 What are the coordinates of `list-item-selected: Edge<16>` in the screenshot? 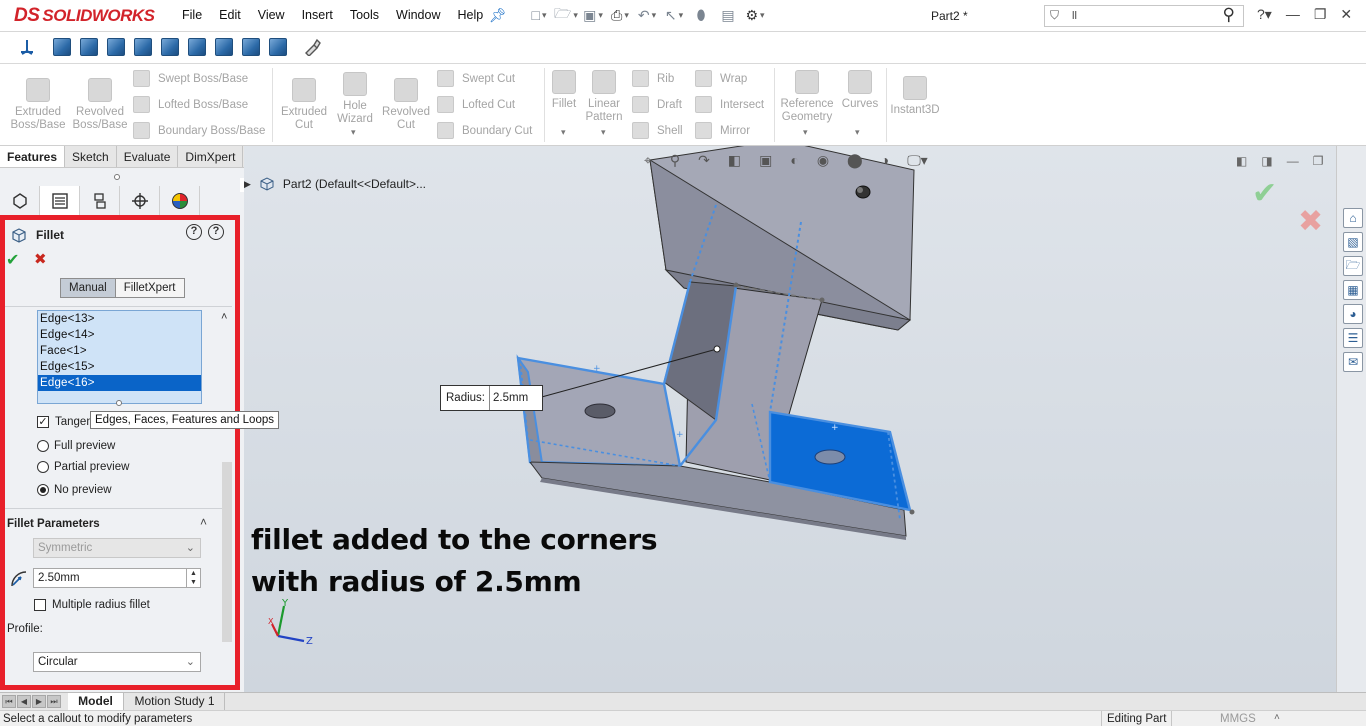 It's located at (119, 383).